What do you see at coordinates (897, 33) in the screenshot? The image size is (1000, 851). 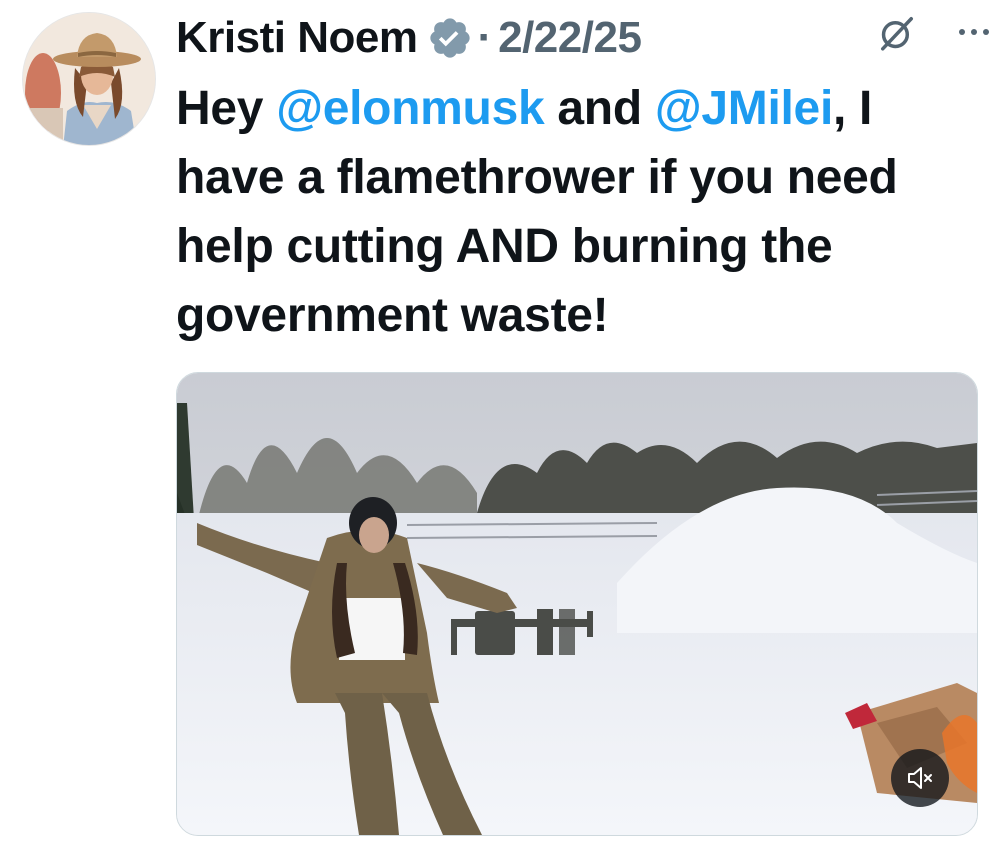 I see `grok-icon` at bounding box center [897, 33].